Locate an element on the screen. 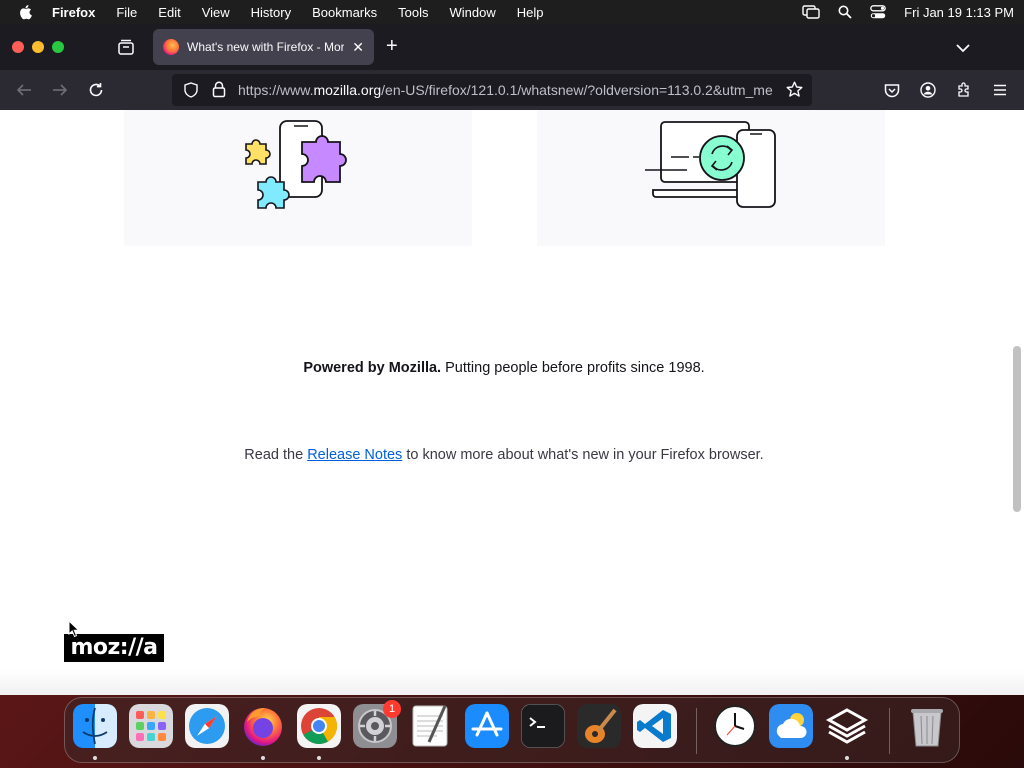  zoom-window-button is located at coordinates (58, 47).